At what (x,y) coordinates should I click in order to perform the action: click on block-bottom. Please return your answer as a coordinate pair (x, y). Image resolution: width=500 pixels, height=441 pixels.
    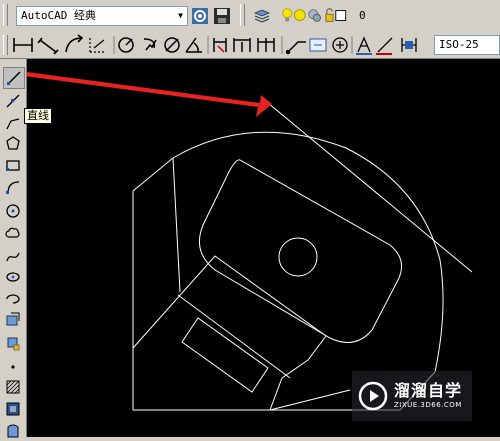
    Looking at the image, I should click on (310, 400).